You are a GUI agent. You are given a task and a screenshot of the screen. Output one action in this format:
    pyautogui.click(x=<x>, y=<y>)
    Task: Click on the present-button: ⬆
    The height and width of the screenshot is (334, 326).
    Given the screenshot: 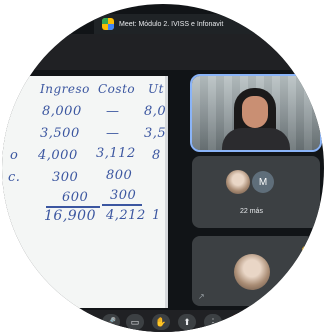 What is the action you would take?
    pyautogui.click(x=187, y=322)
    